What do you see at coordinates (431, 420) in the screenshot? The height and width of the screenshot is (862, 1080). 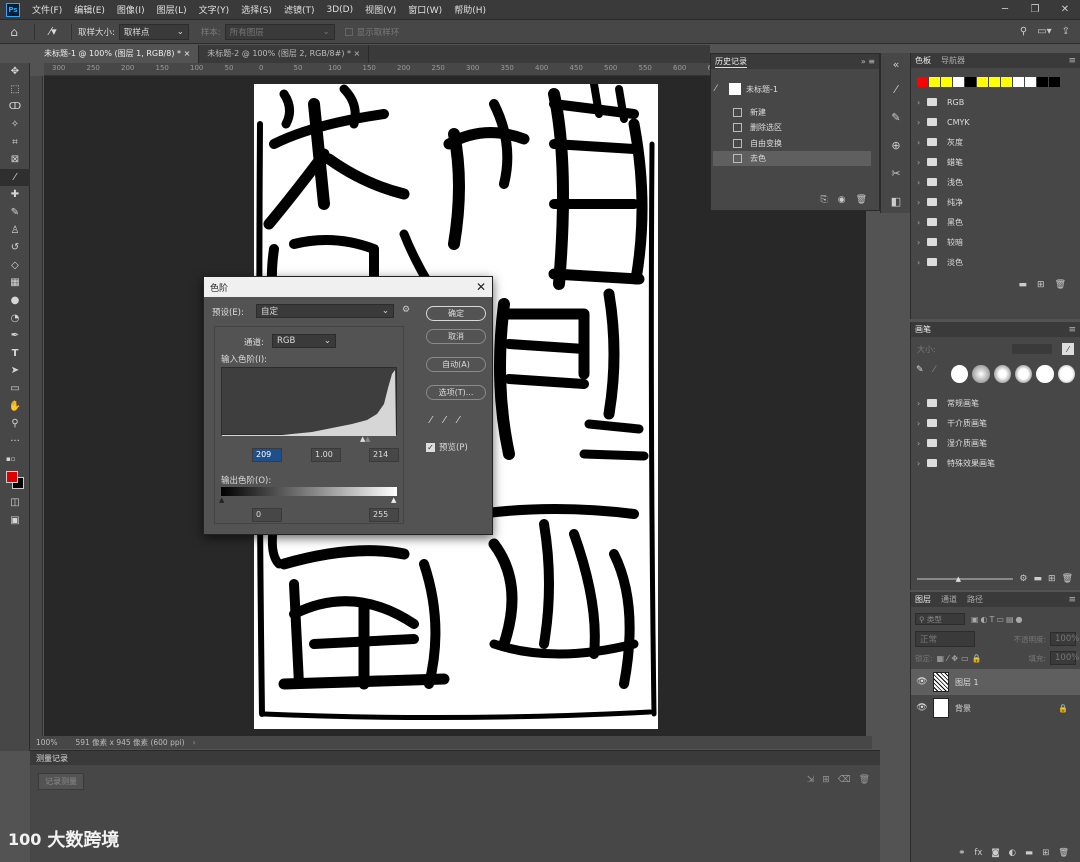 I see `black-point-eyedropper-icon: ⁄` at bounding box center [431, 420].